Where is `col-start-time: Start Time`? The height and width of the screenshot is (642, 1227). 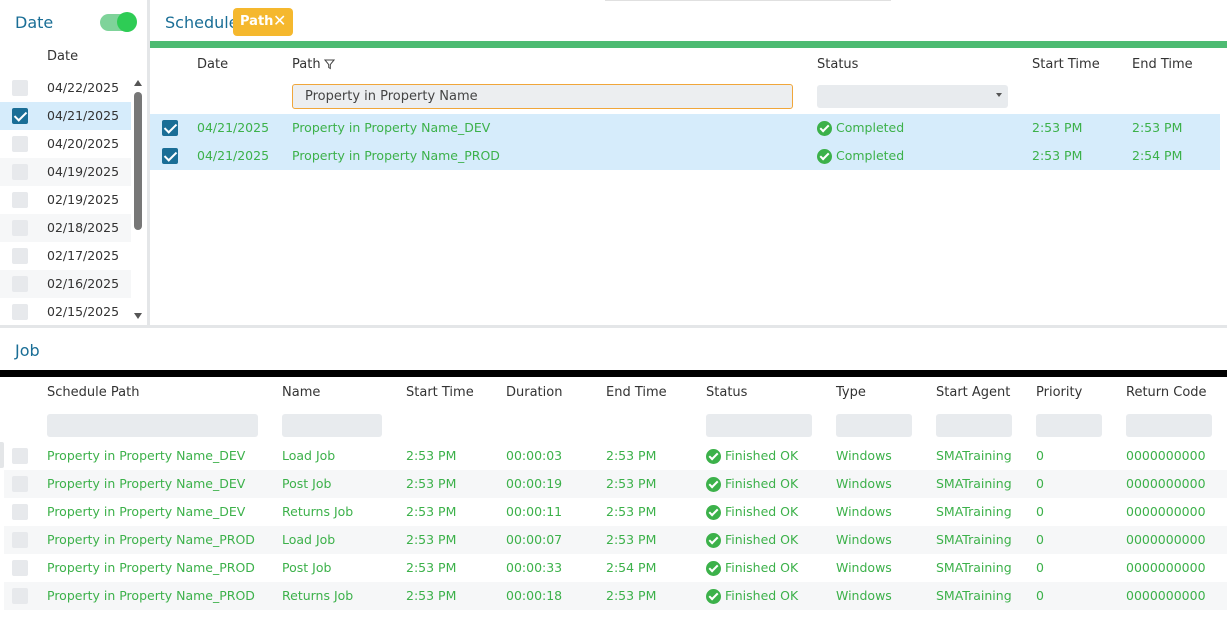 col-start-time: Start Time is located at coordinates (1066, 64).